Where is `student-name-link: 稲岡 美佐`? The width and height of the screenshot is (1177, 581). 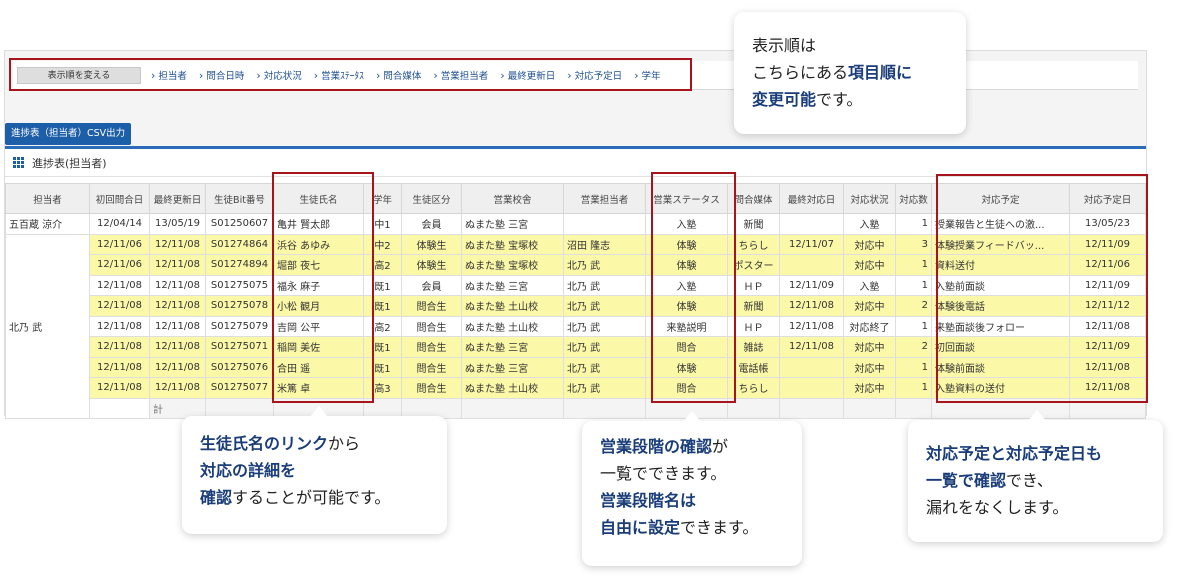
student-name-link: 稲岡 美佐 is located at coordinates (318, 347).